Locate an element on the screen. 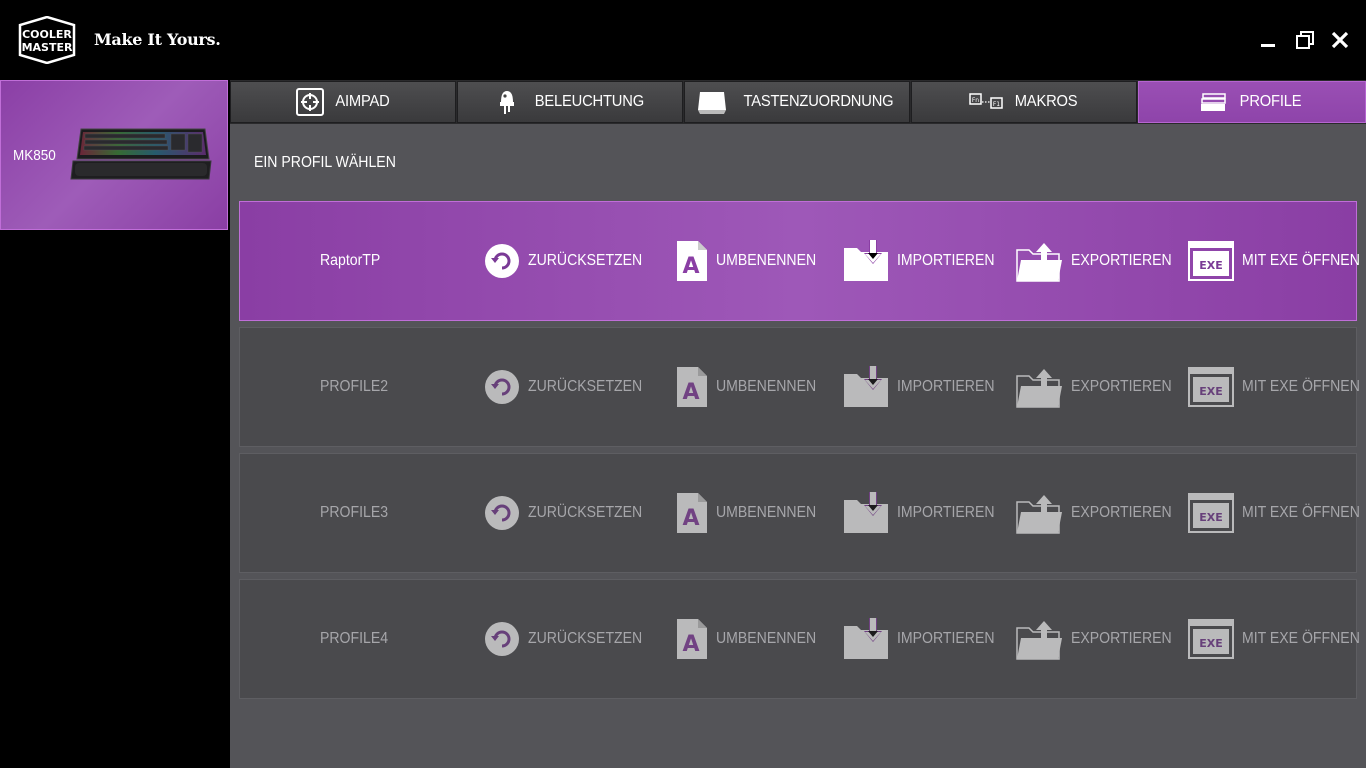  device-name: MK850 is located at coordinates (34, 155).